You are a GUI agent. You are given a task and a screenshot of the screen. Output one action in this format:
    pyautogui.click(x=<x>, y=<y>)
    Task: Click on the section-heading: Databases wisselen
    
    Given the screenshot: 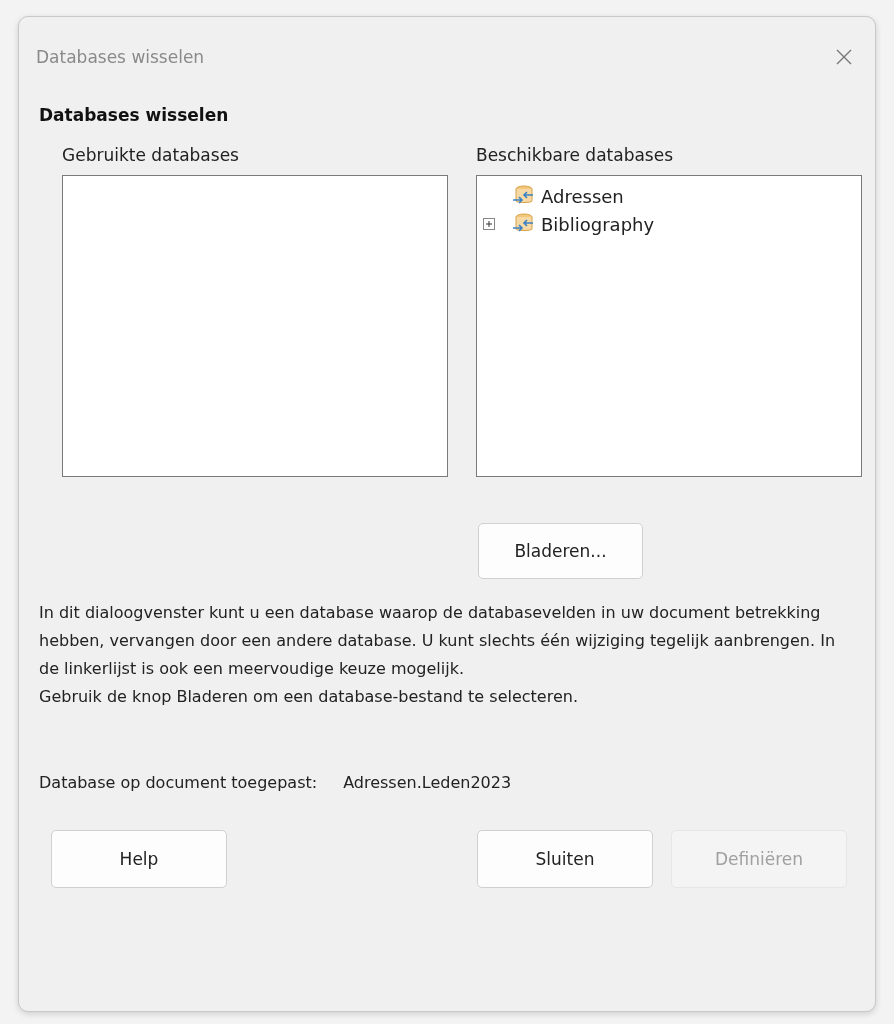 What is the action you would take?
    pyautogui.click(x=134, y=115)
    